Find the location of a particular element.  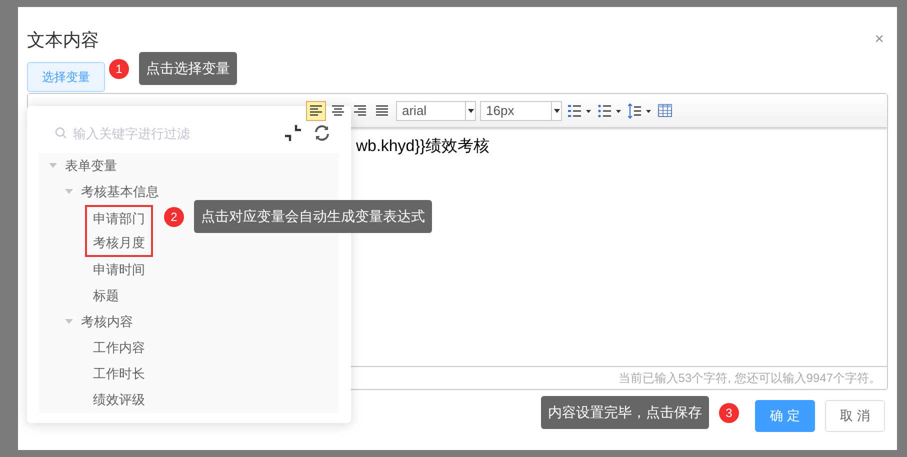

ordered-list-icon is located at coordinates (580, 111).